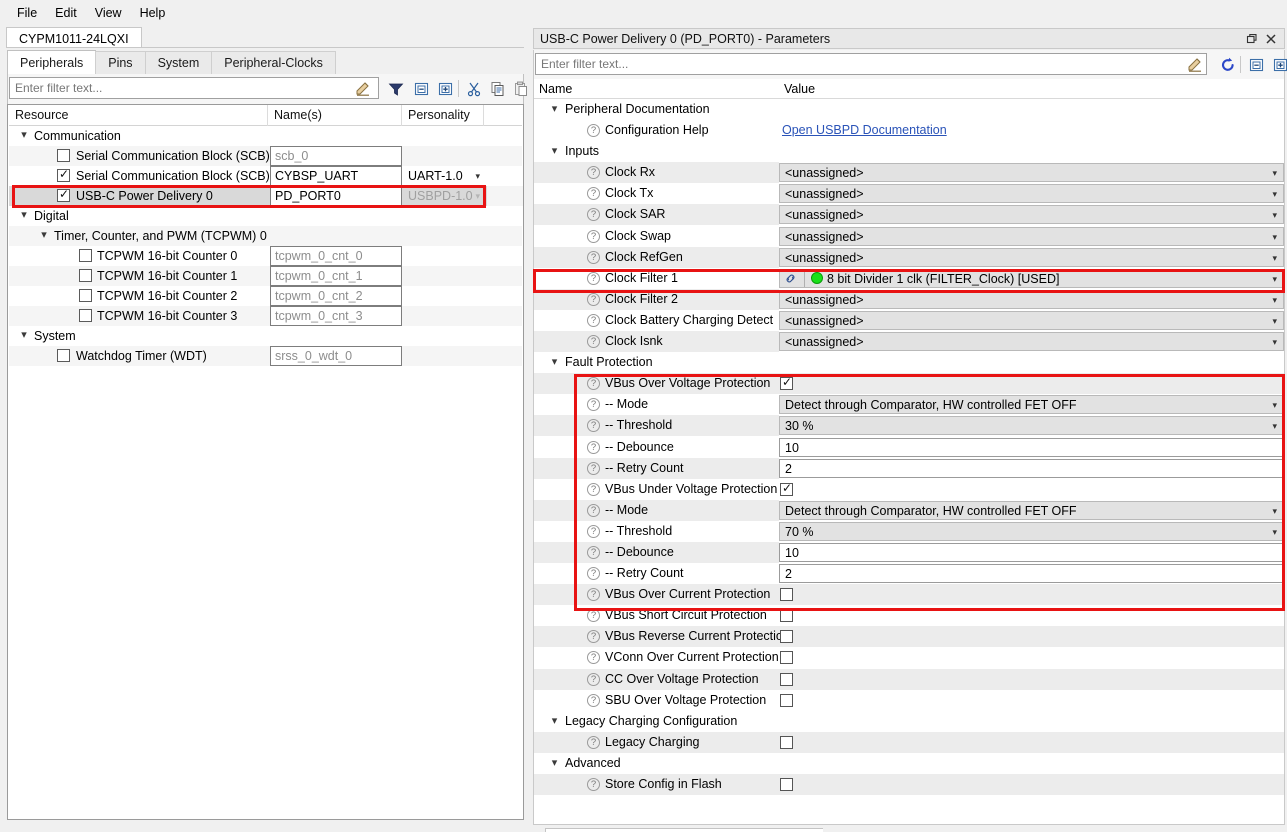  What do you see at coordinates (1031, 552) in the screenshot?
I see `param-text-input: 10` at bounding box center [1031, 552].